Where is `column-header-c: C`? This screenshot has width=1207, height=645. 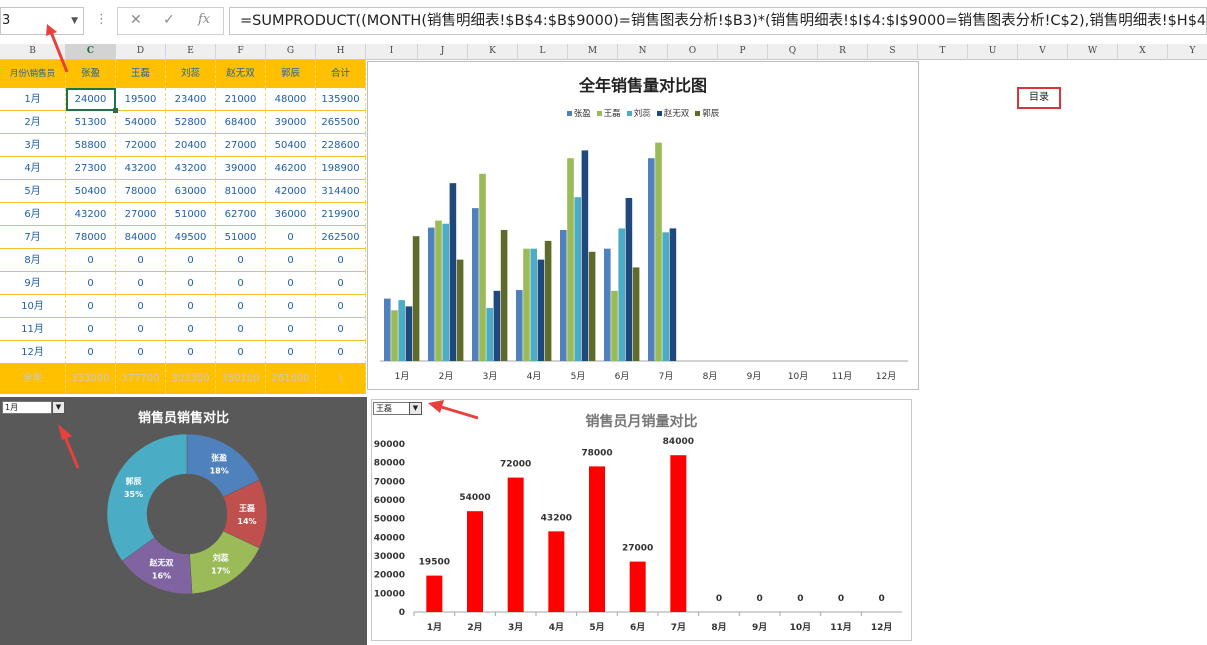 column-header-c: C is located at coordinates (91, 52).